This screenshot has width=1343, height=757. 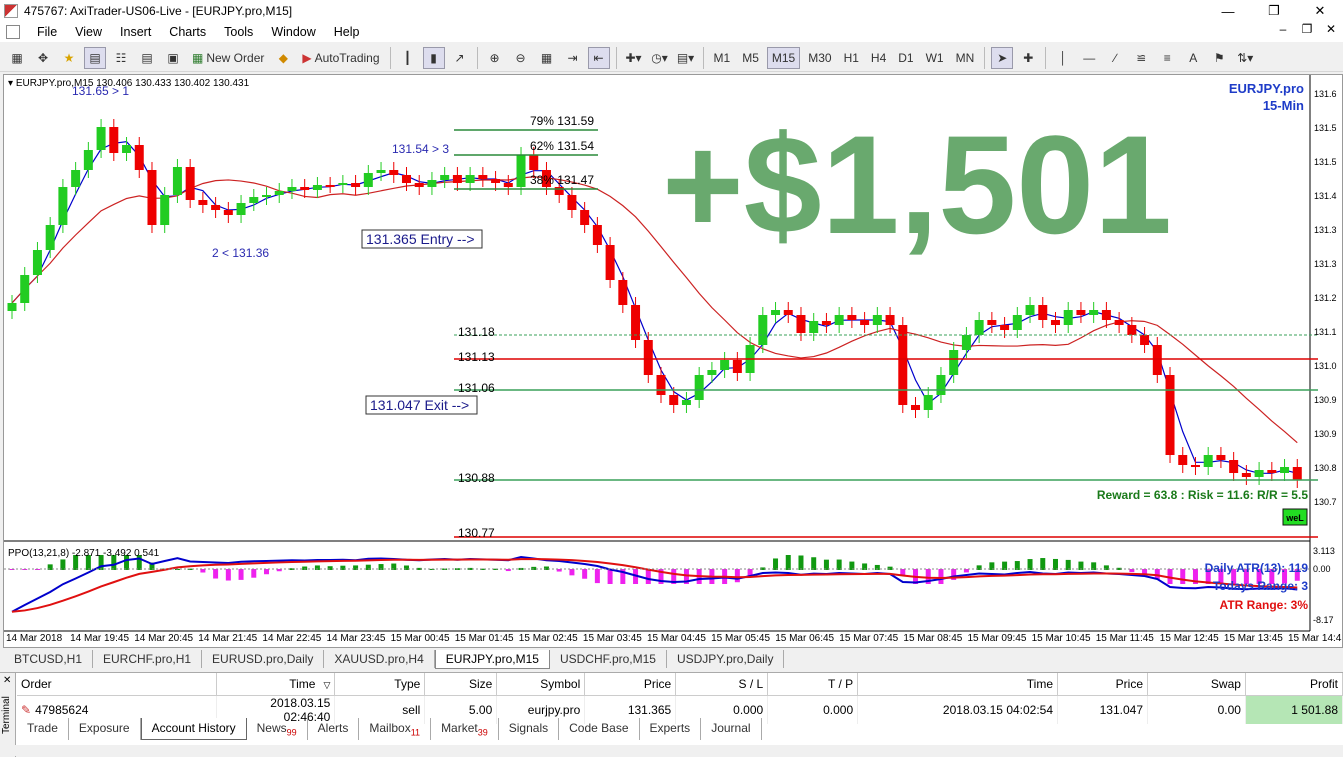 What do you see at coordinates (460, 58) in the screenshot?
I see `line-chart-icon: ↗` at bounding box center [460, 58].